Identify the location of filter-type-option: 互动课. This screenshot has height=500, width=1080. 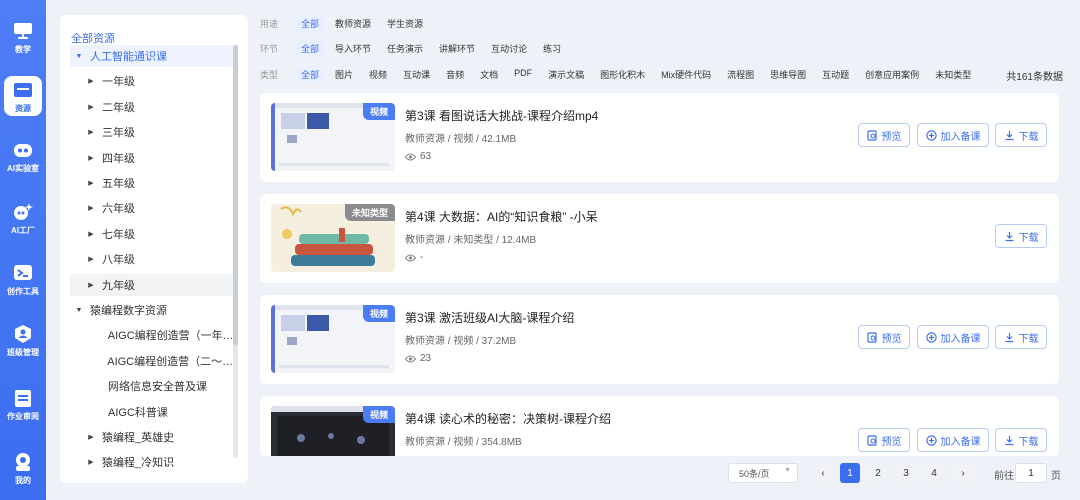
(416, 74).